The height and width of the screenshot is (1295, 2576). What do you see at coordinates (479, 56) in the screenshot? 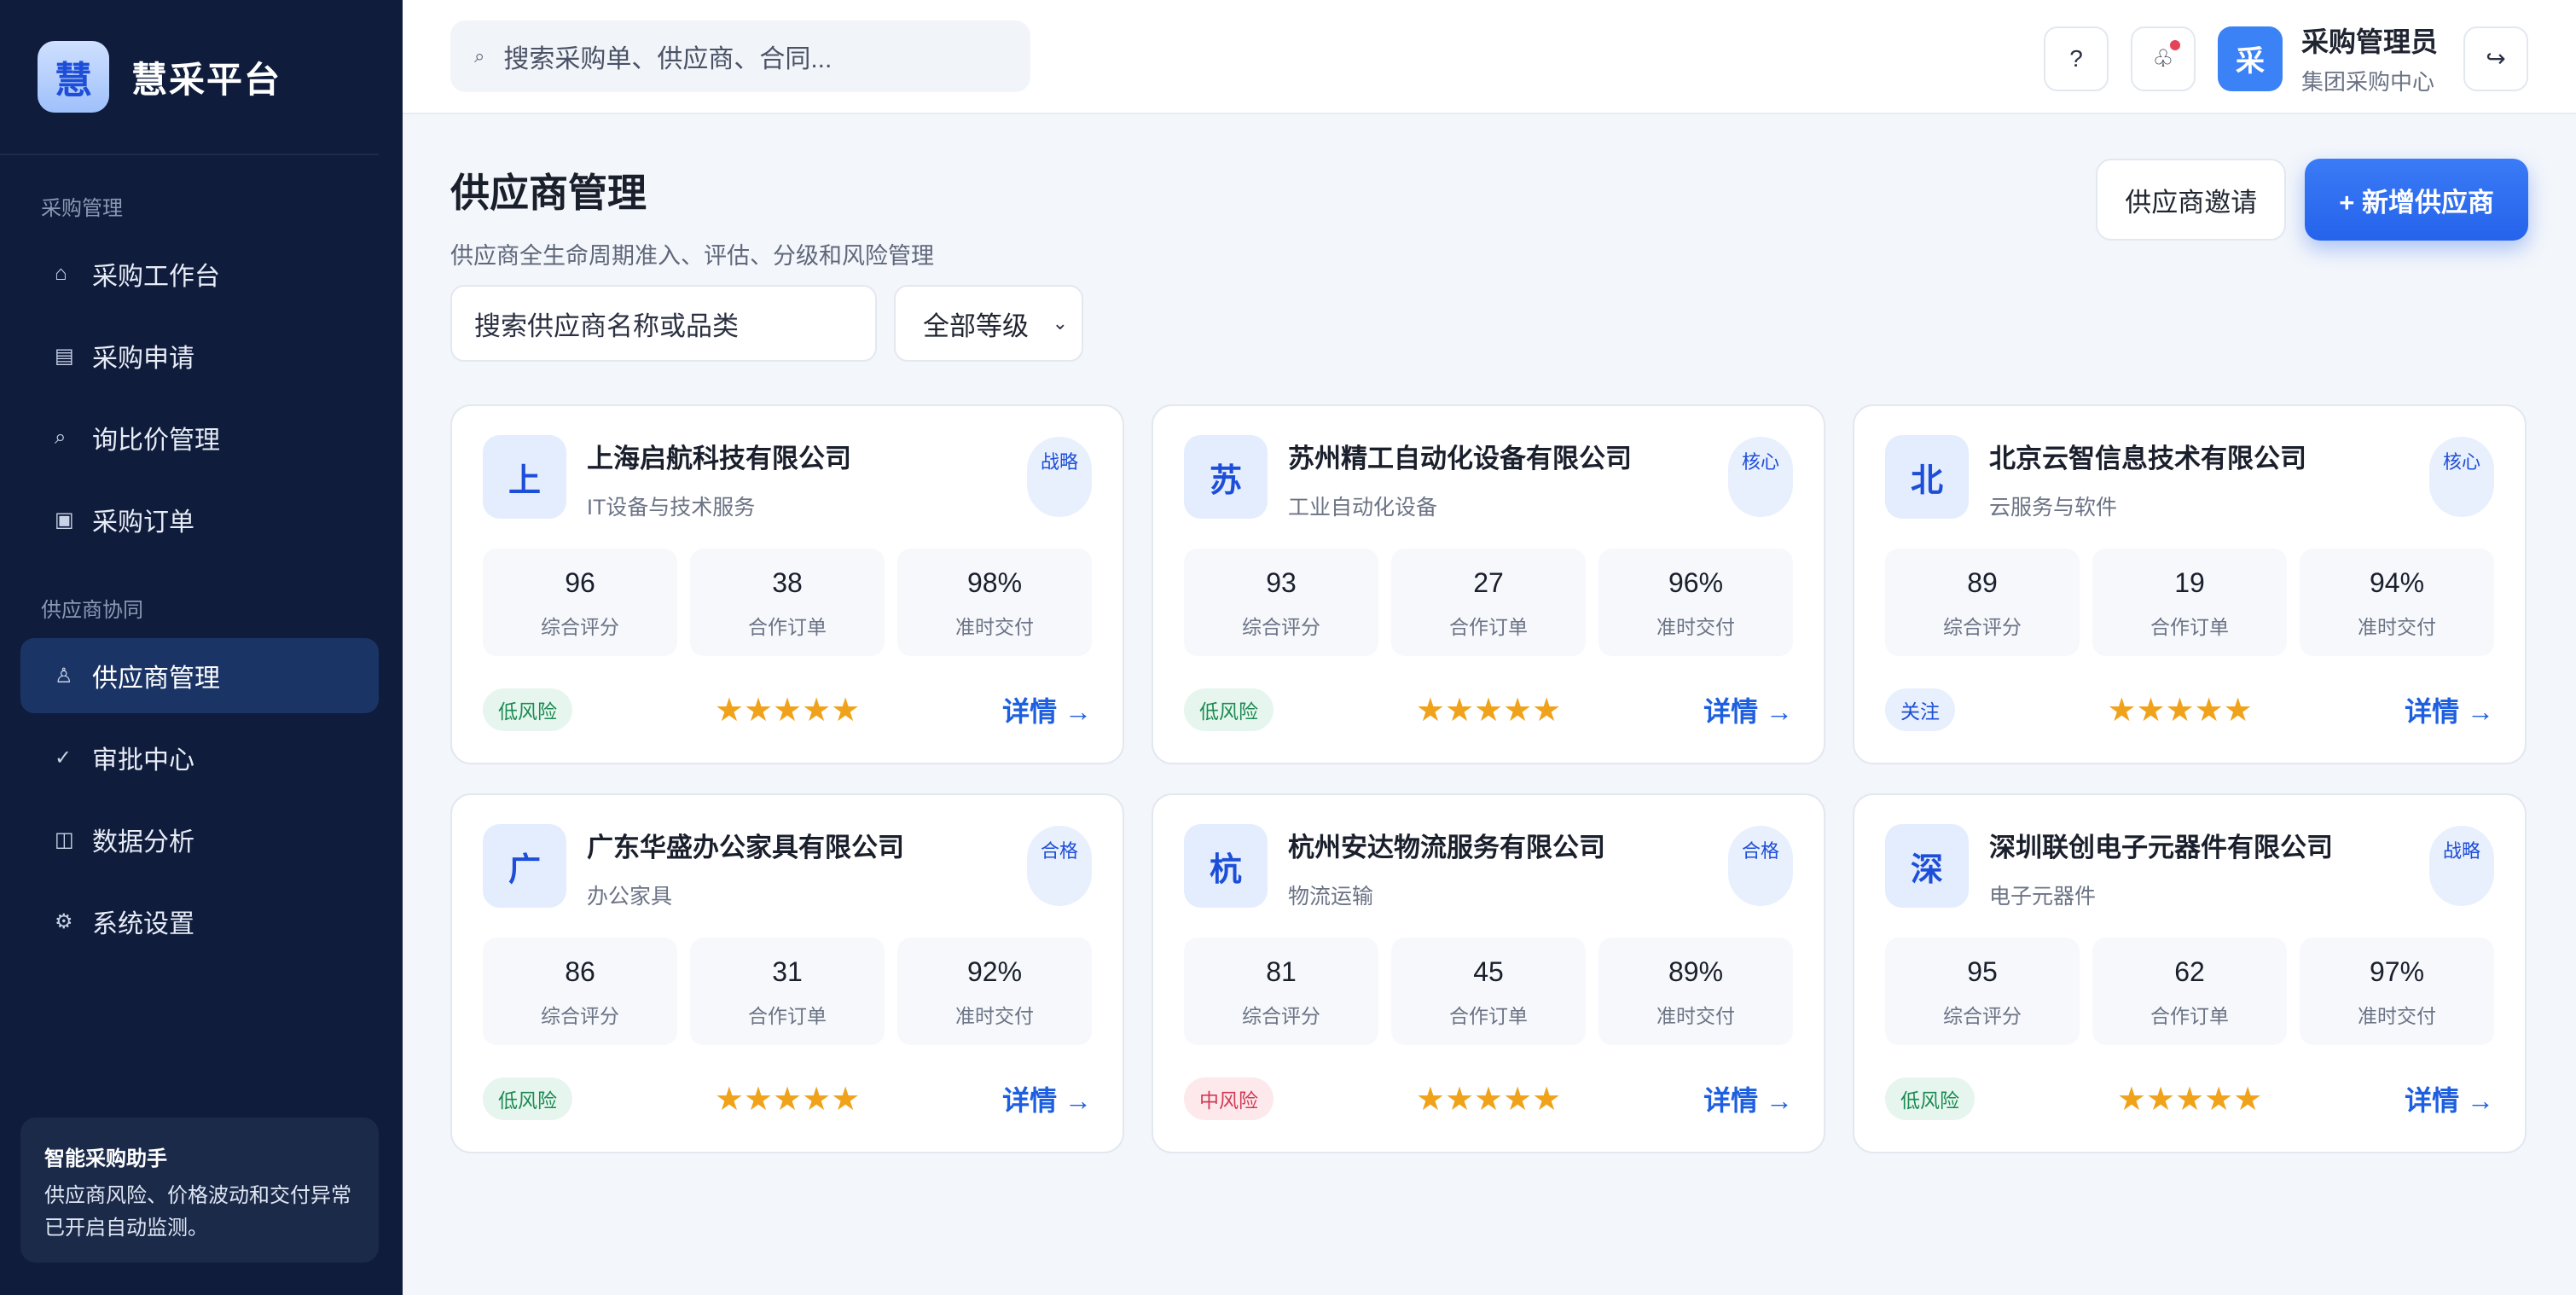
I see `search-icon: ⌕` at bounding box center [479, 56].